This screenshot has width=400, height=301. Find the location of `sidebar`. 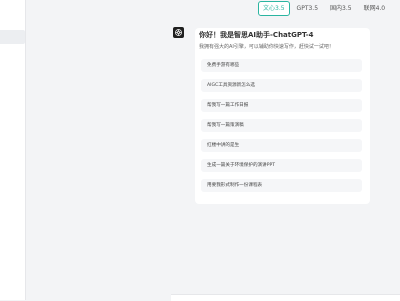

sidebar is located at coordinates (13, 150).